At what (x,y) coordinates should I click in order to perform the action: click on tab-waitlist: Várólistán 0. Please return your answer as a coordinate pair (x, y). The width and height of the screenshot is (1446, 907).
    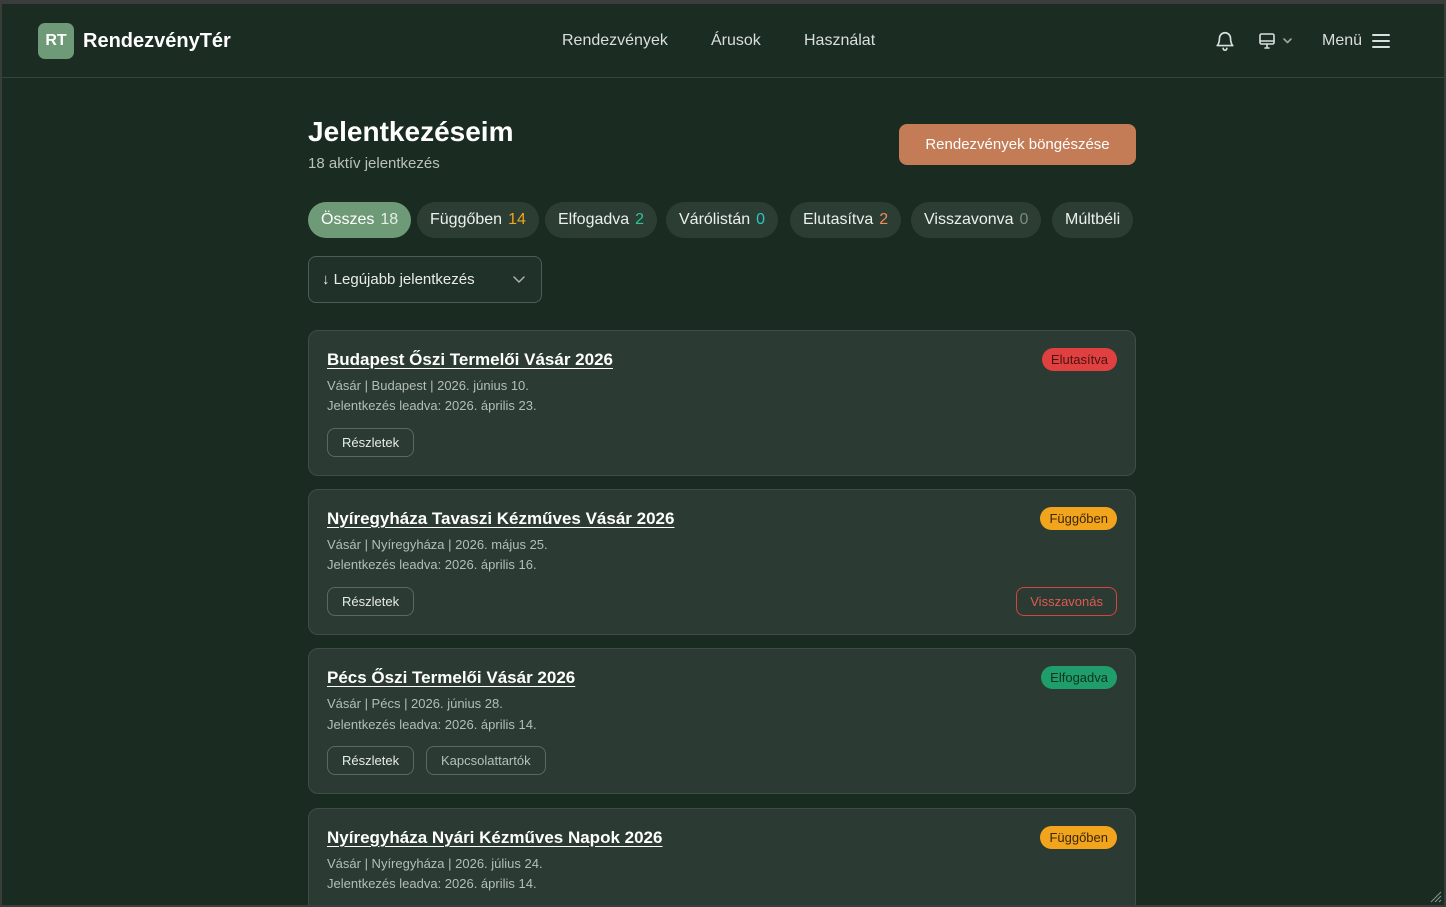
    Looking at the image, I should click on (722, 220).